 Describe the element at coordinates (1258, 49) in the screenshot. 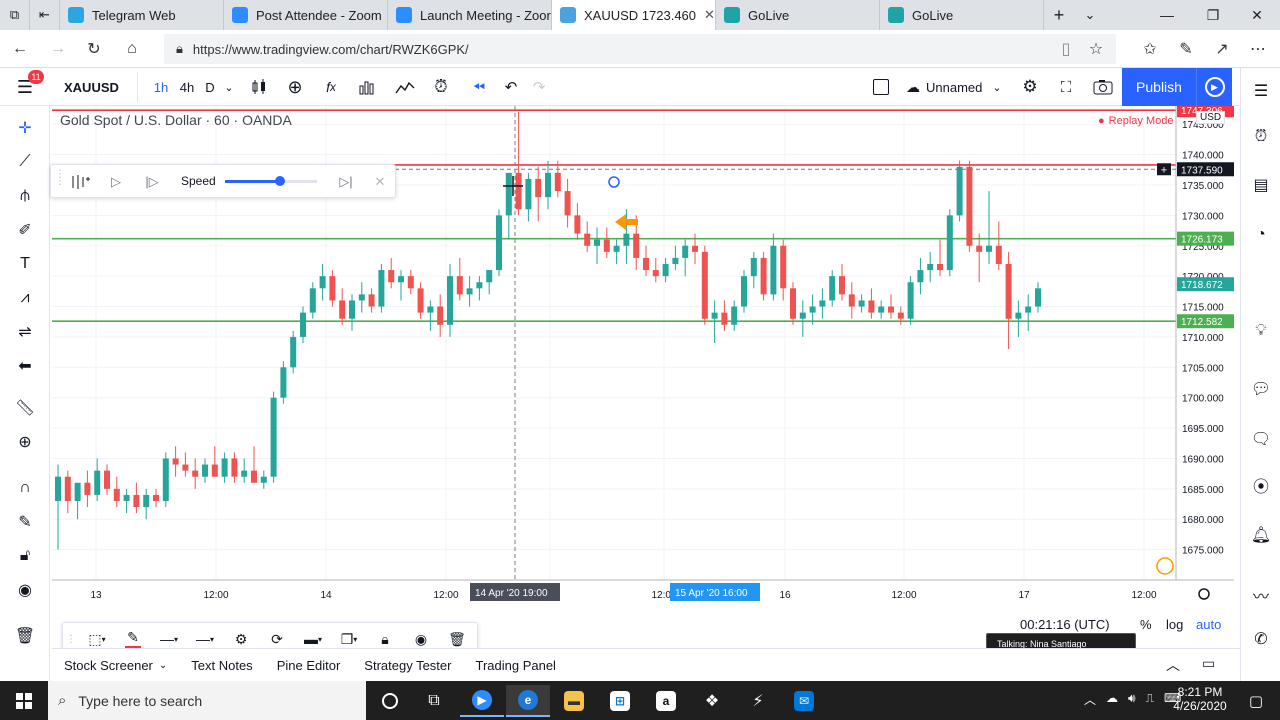

I see `more-options-icon: ⋯` at that location.